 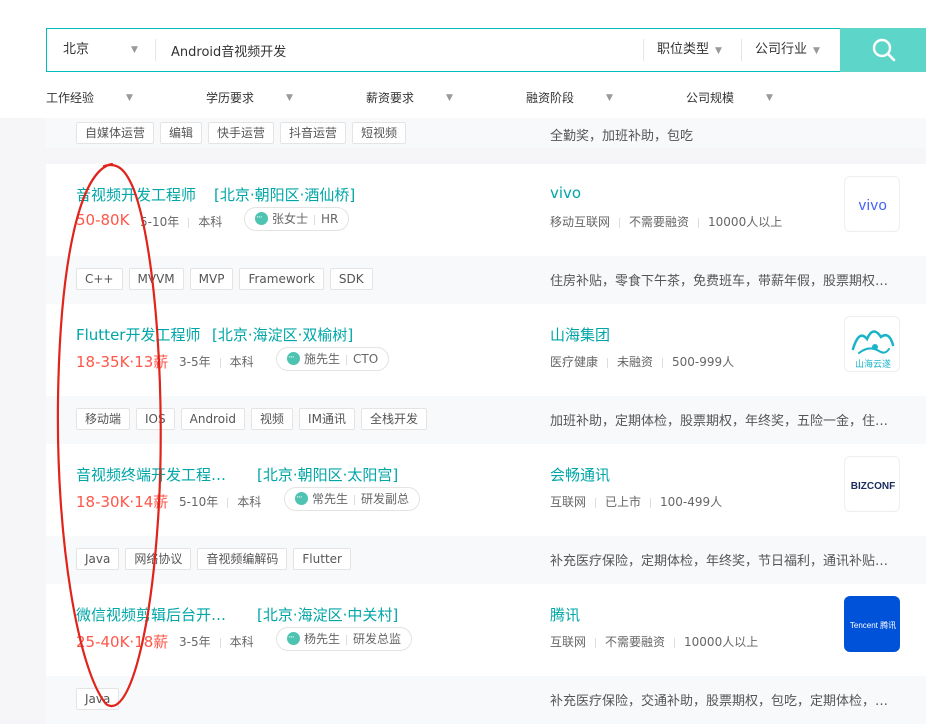 I want to click on company-name: 山海集团, so click(x=580, y=334).